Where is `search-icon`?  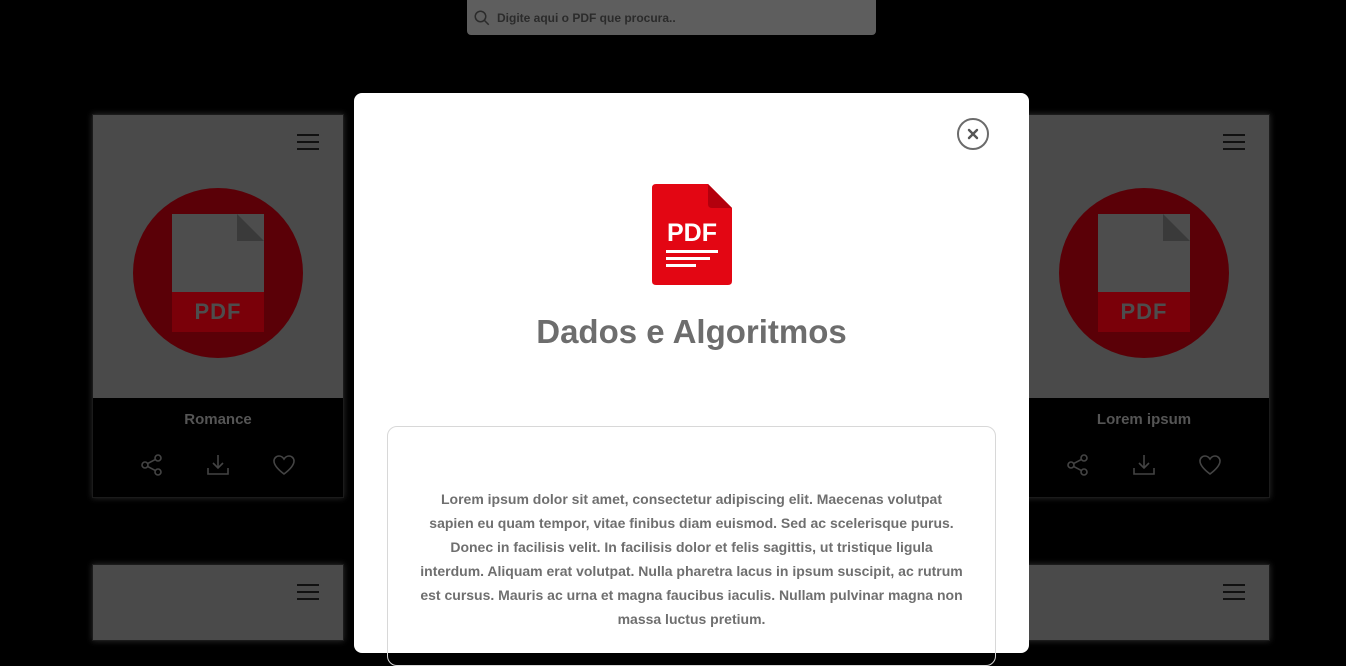 search-icon is located at coordinates (482, 17).